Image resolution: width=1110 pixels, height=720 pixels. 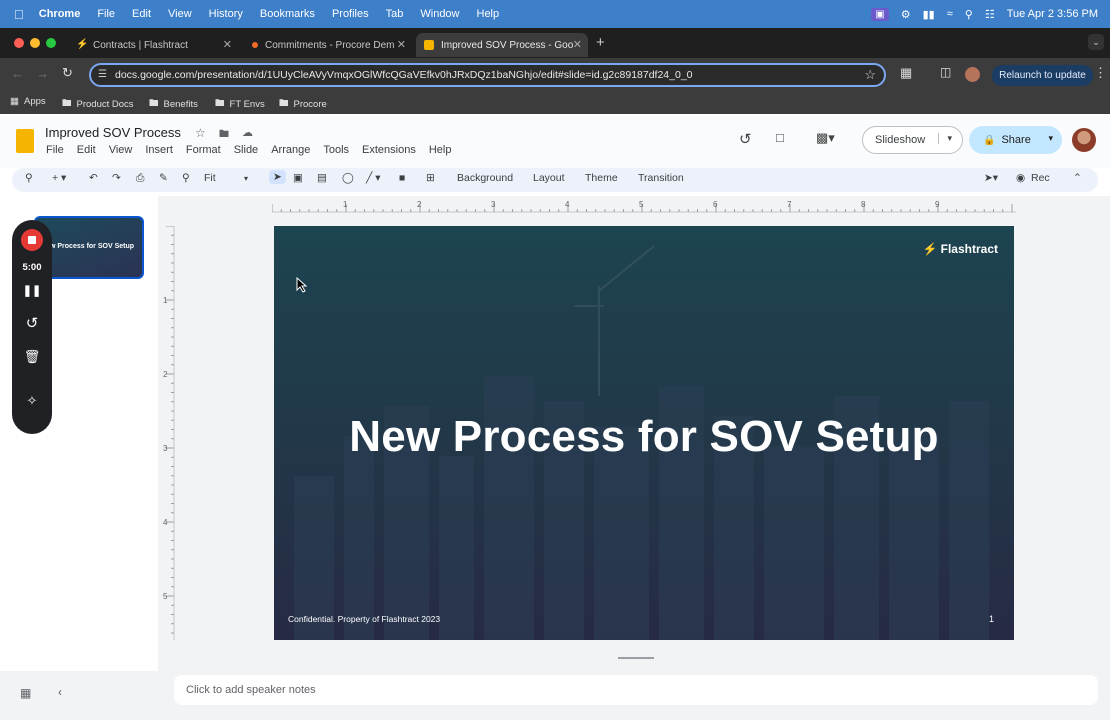 What do you see at coordinates (35, 43) in the screenshot?
I see `minimize-window-button` at bounding box center [35, 43].